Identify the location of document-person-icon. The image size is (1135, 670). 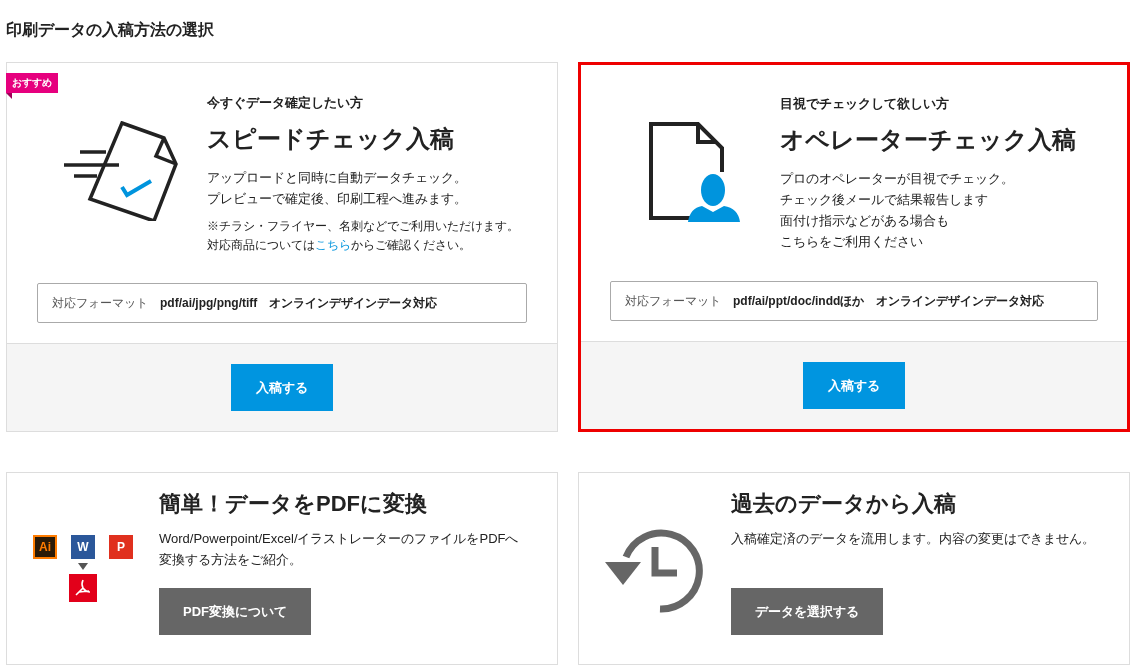
(695, 172).